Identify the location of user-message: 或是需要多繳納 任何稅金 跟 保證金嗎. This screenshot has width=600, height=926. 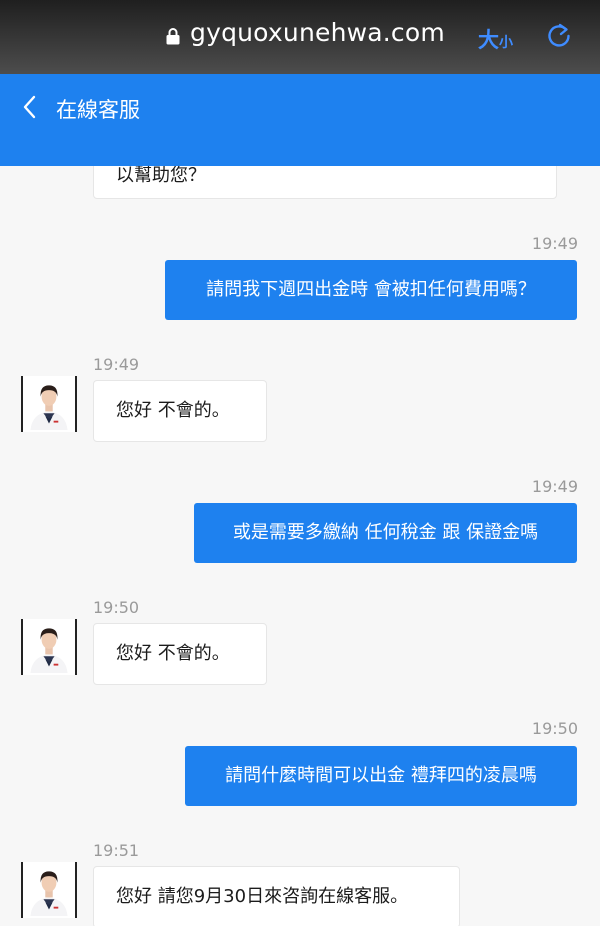
(385, 533).